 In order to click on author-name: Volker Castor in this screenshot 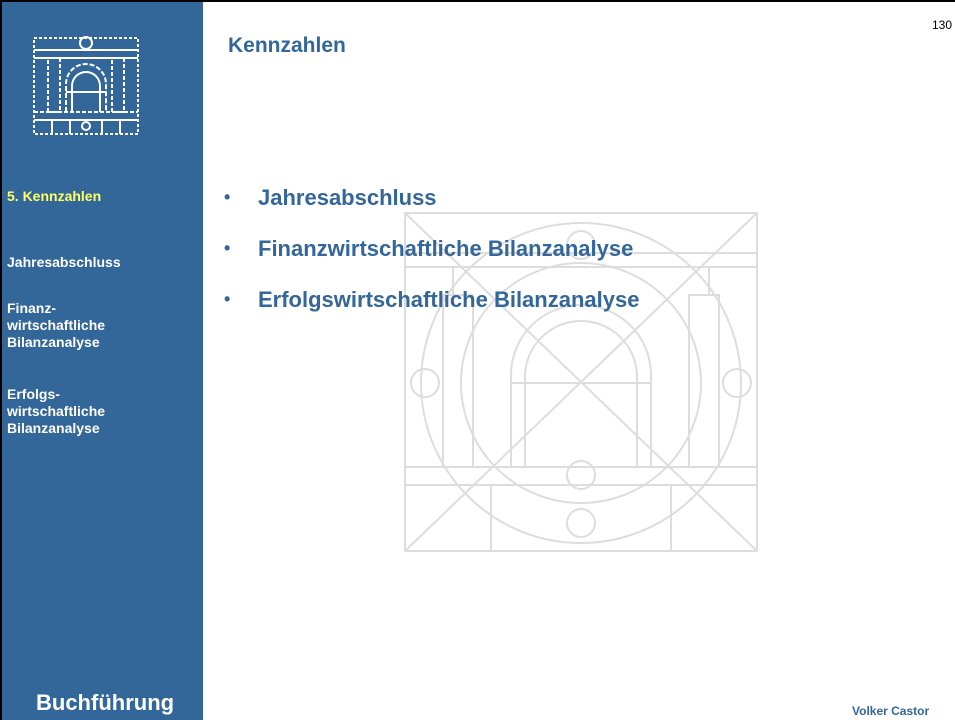, I will do `click(891, 711)`.